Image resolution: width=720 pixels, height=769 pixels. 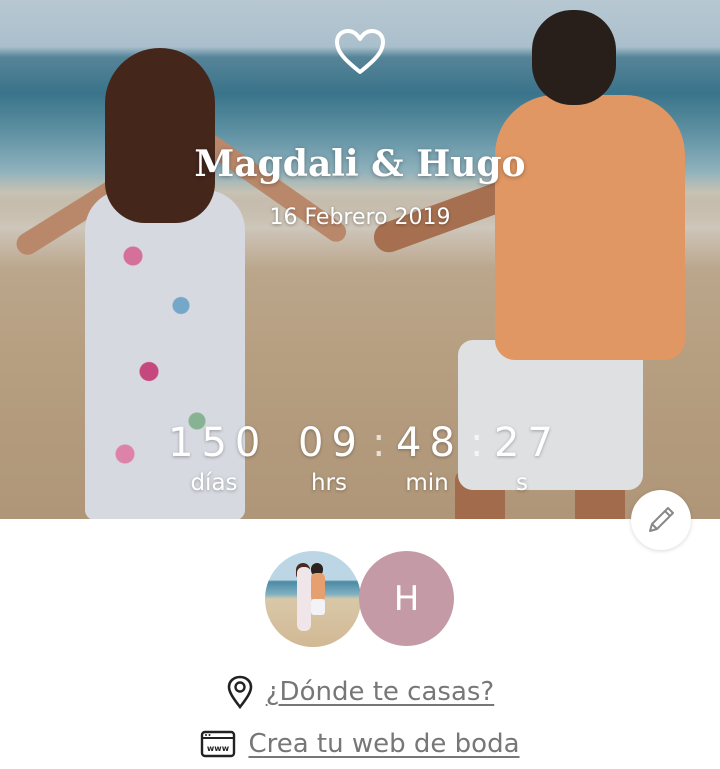 I want to click on countdown-minutes: 48, so click(x=429, y=443).